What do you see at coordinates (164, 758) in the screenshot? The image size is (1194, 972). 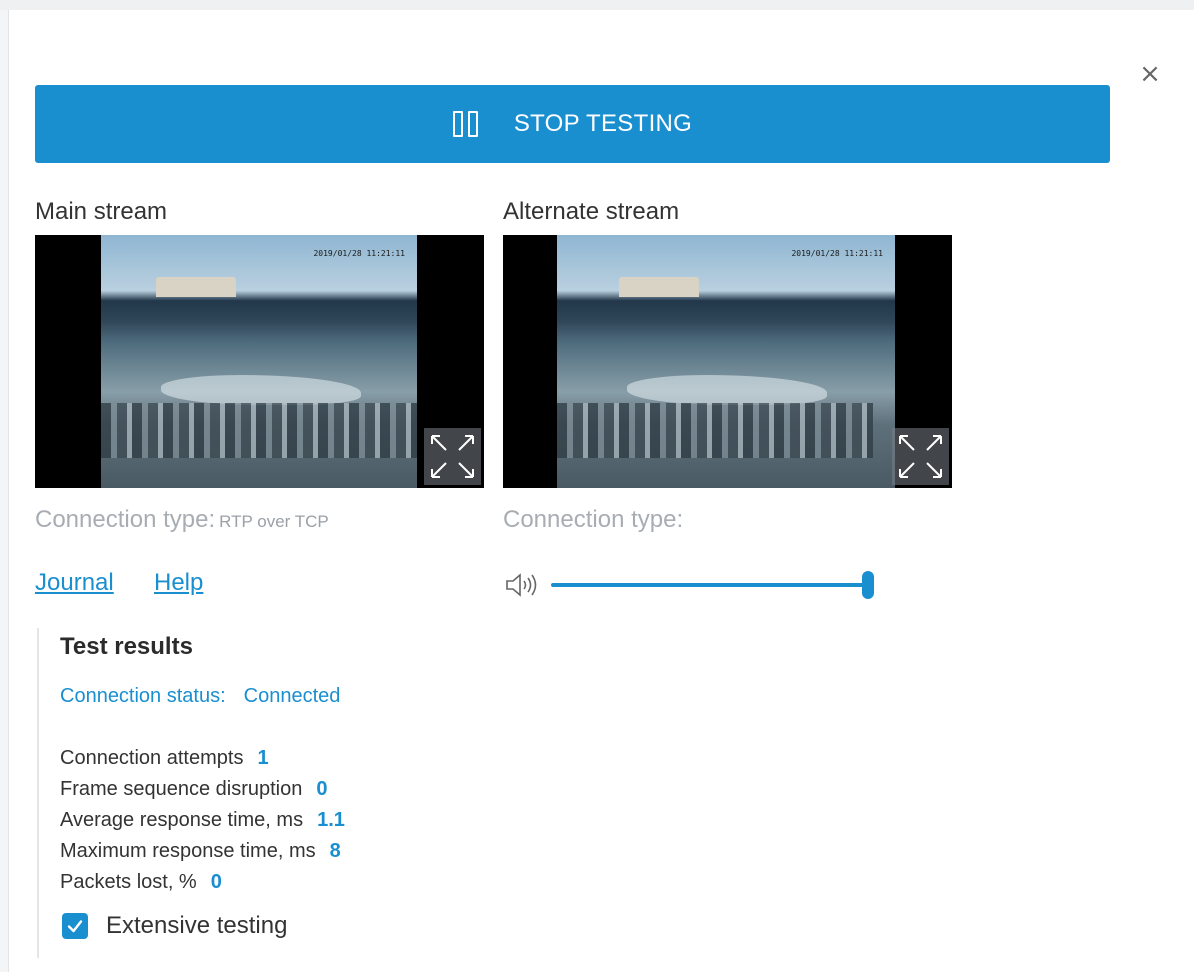 I see `metric-row: Connection attempts 1` at bounding box center [164, 758].